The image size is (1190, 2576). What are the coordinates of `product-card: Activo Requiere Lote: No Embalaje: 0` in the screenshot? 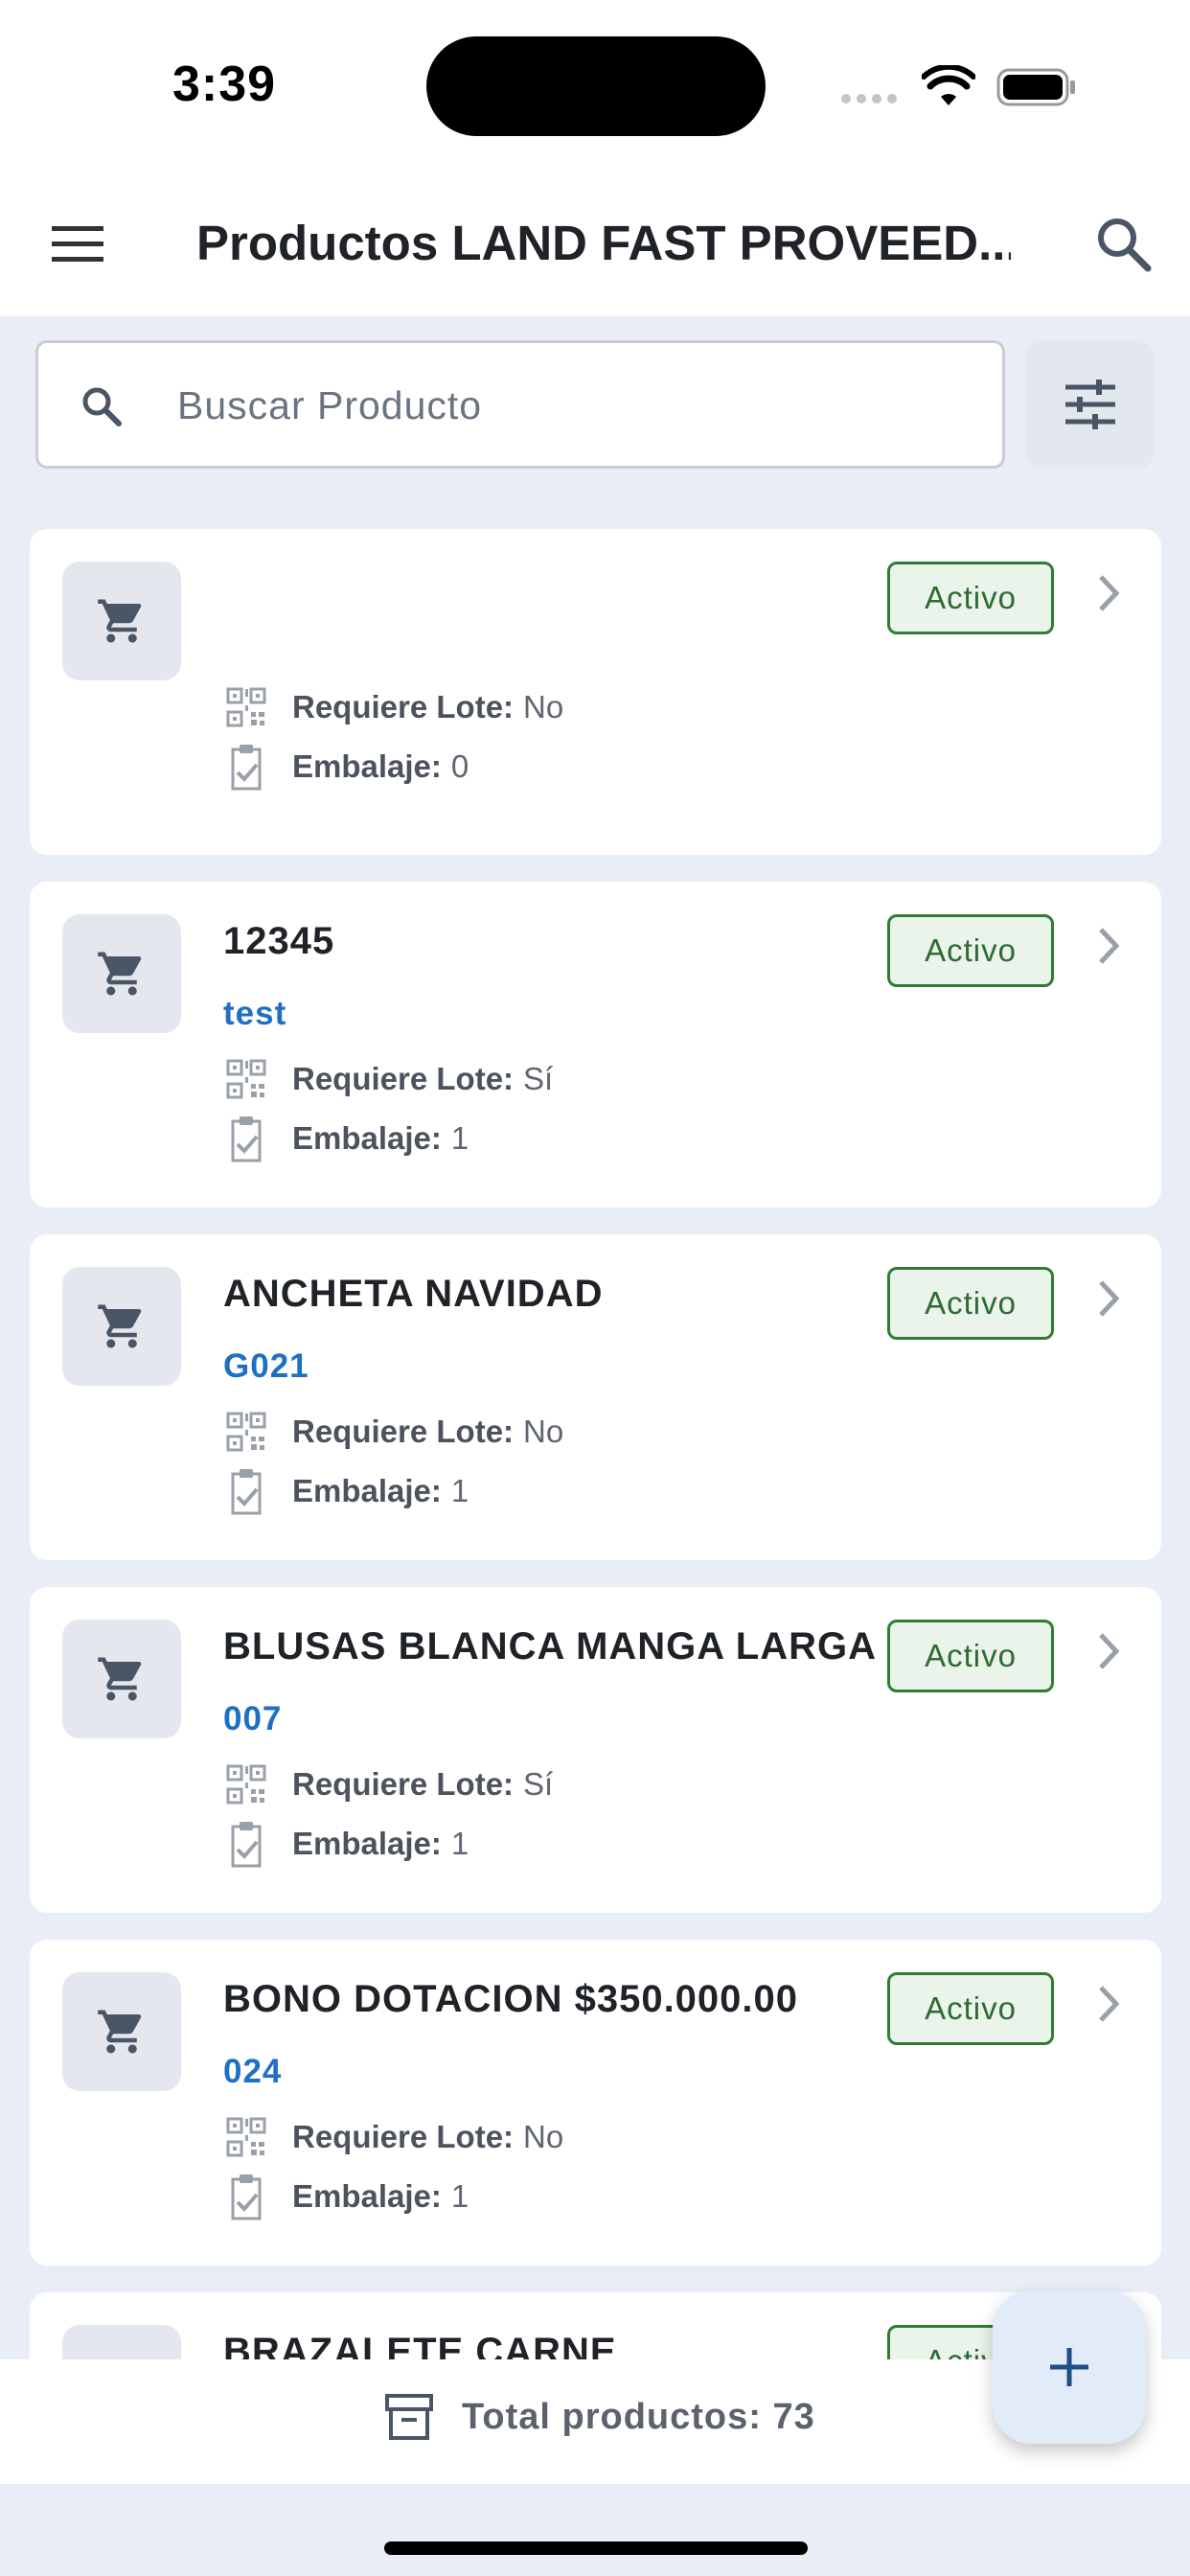 It's located at (595, 692).